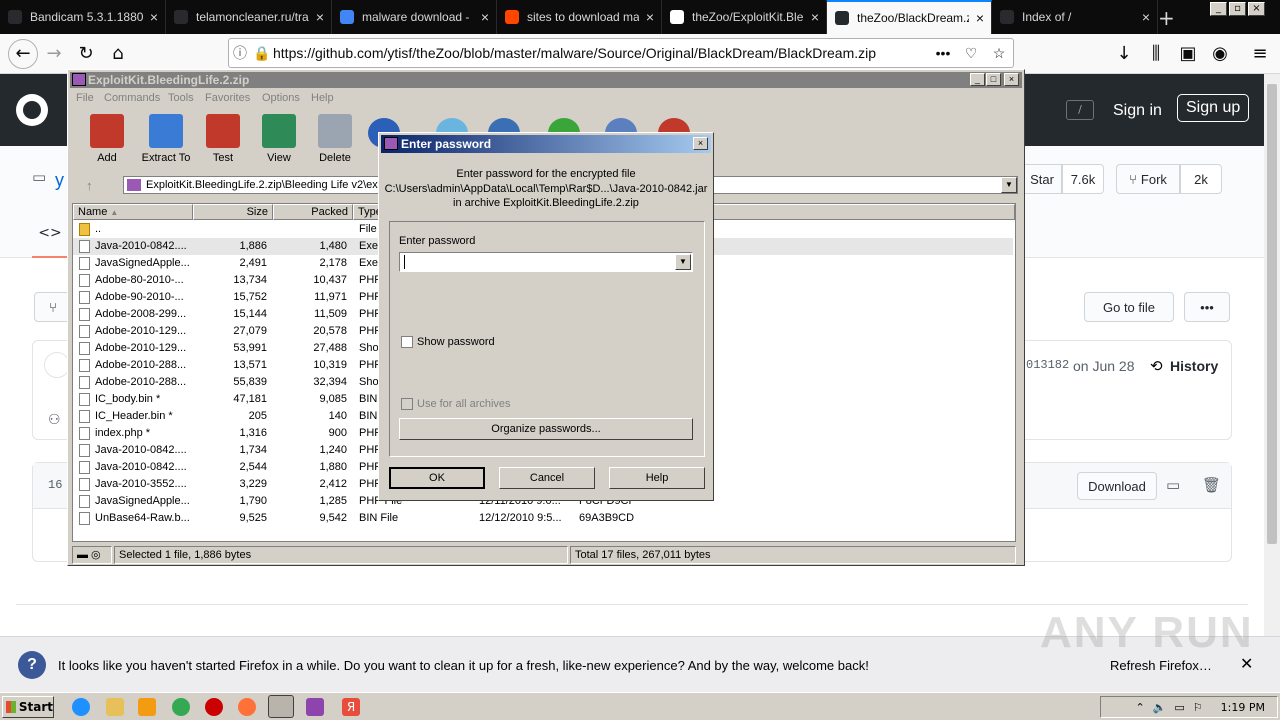 The height and width of the screenshot is (720, 1280). I want to click on toolbar-add-button: Add, so click(107, 139).